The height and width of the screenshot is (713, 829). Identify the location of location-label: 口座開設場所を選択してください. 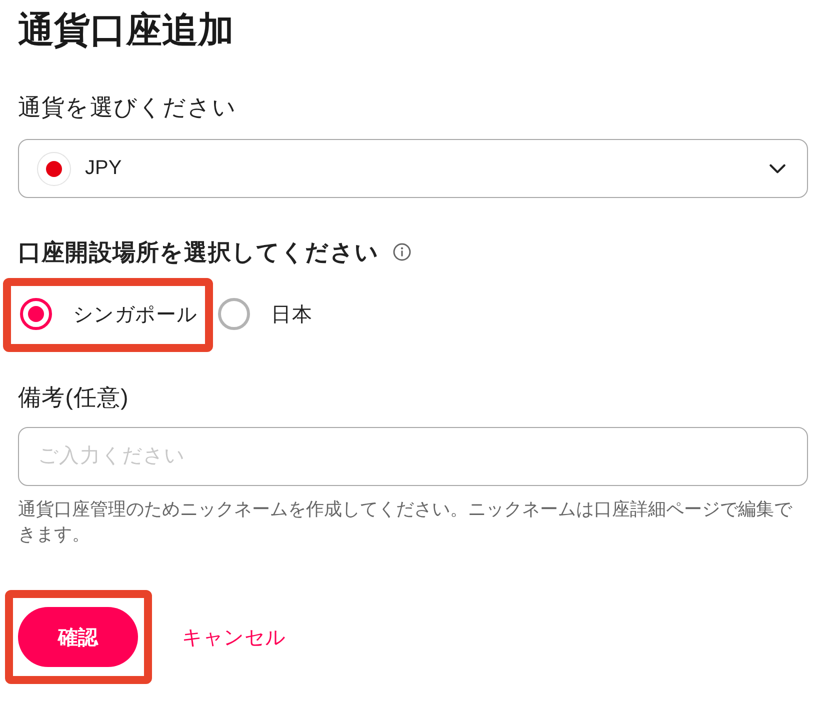
(198, 252).